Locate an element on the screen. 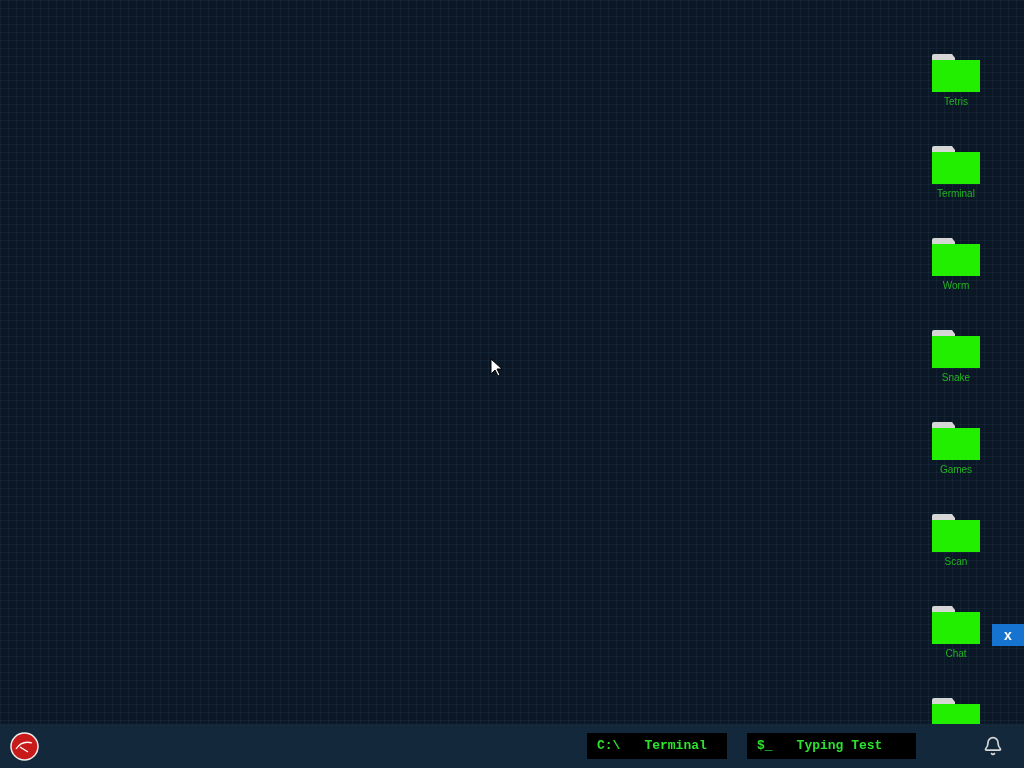 The image size is (1024, 768). taskbar-window-button: C:\ Terminal is located at coordinates (657, 746).